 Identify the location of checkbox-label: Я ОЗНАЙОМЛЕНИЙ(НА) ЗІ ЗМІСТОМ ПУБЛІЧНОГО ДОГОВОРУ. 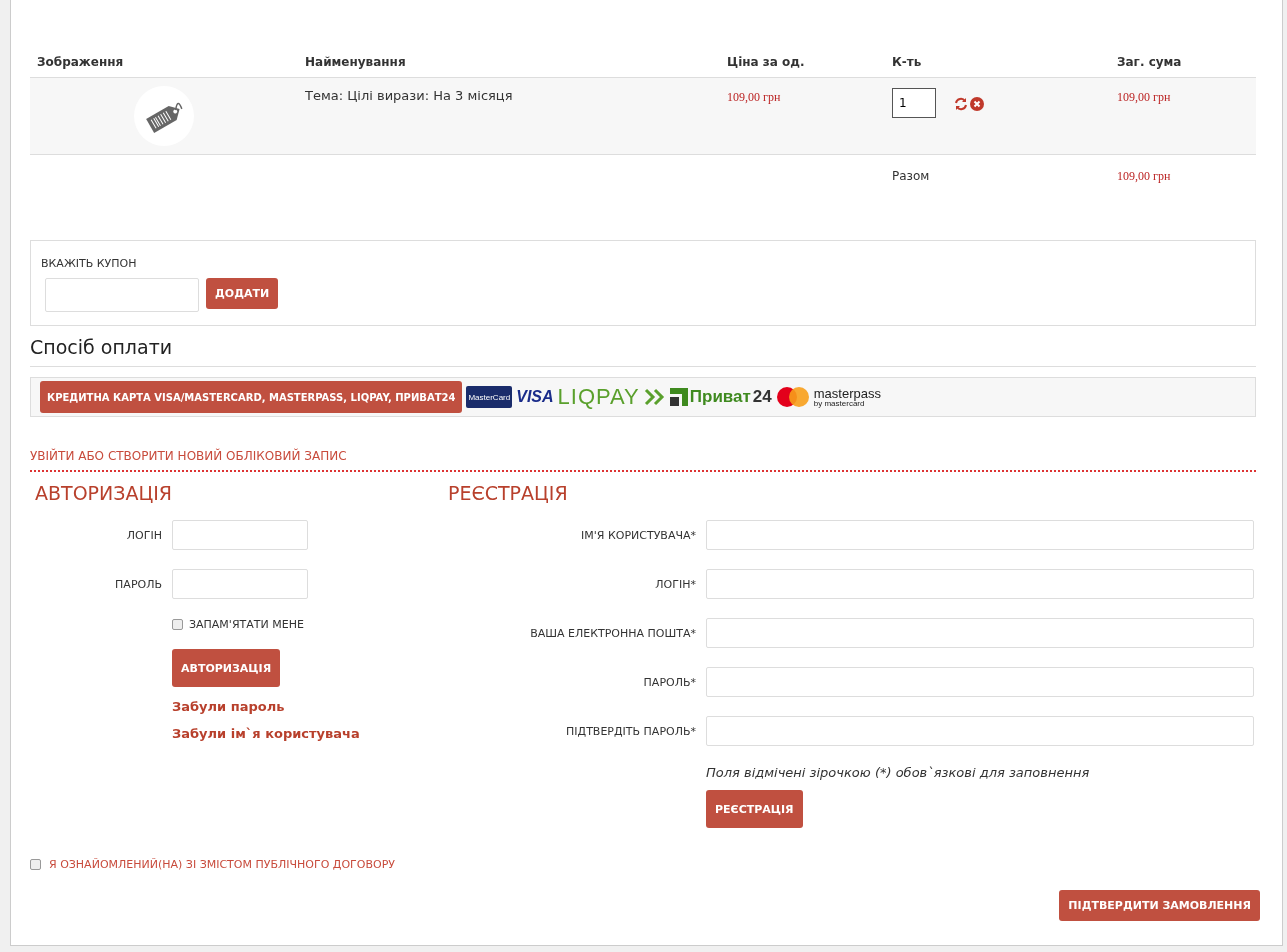
(222, 864).